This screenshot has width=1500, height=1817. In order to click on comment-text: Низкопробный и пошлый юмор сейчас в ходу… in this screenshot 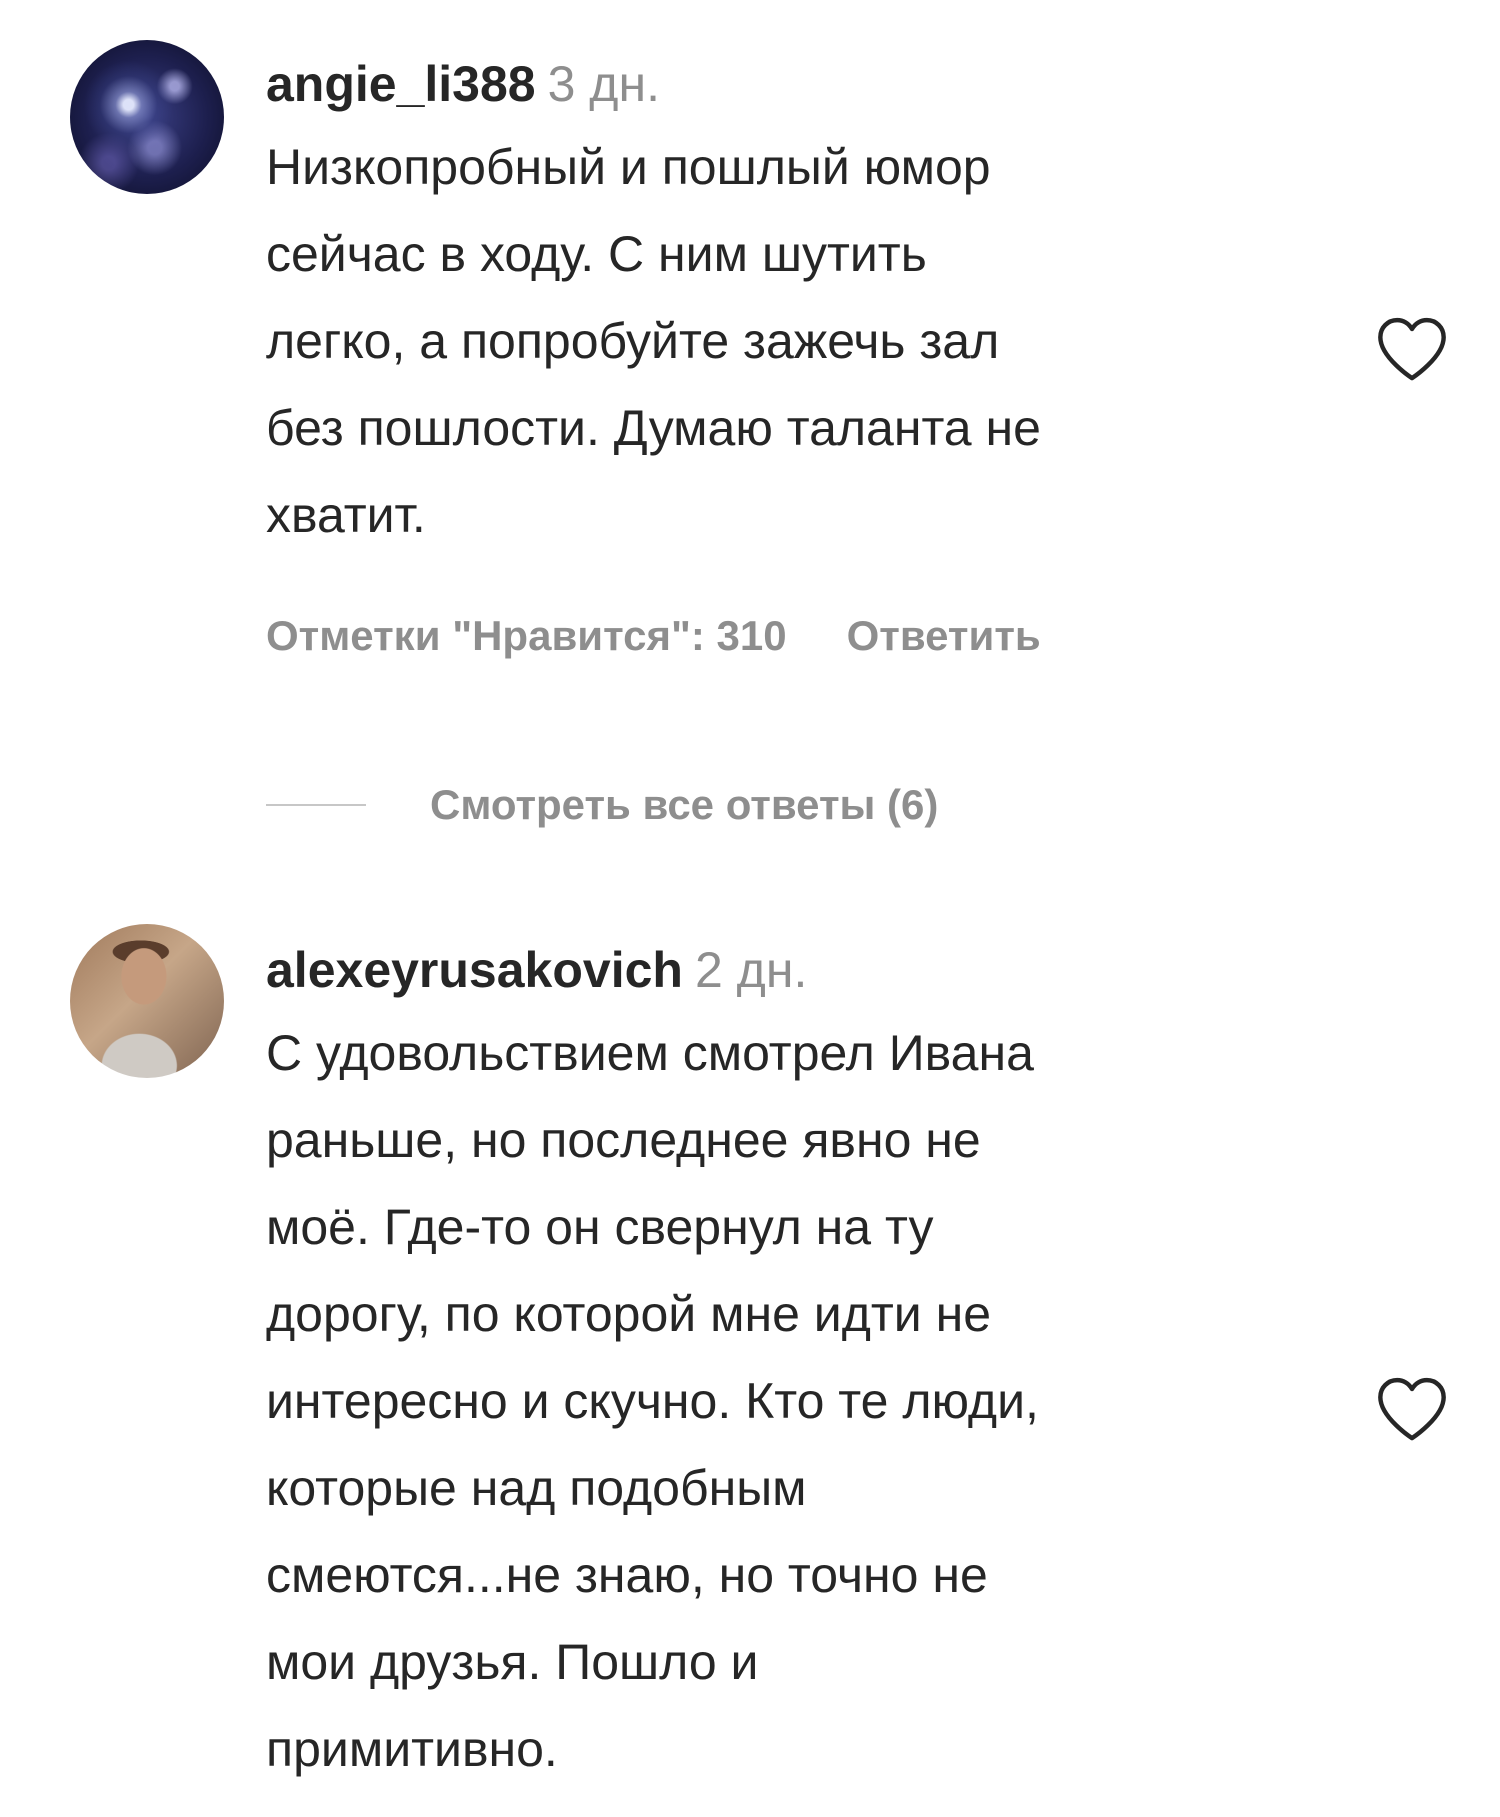, I will do `click(653, 341)`.